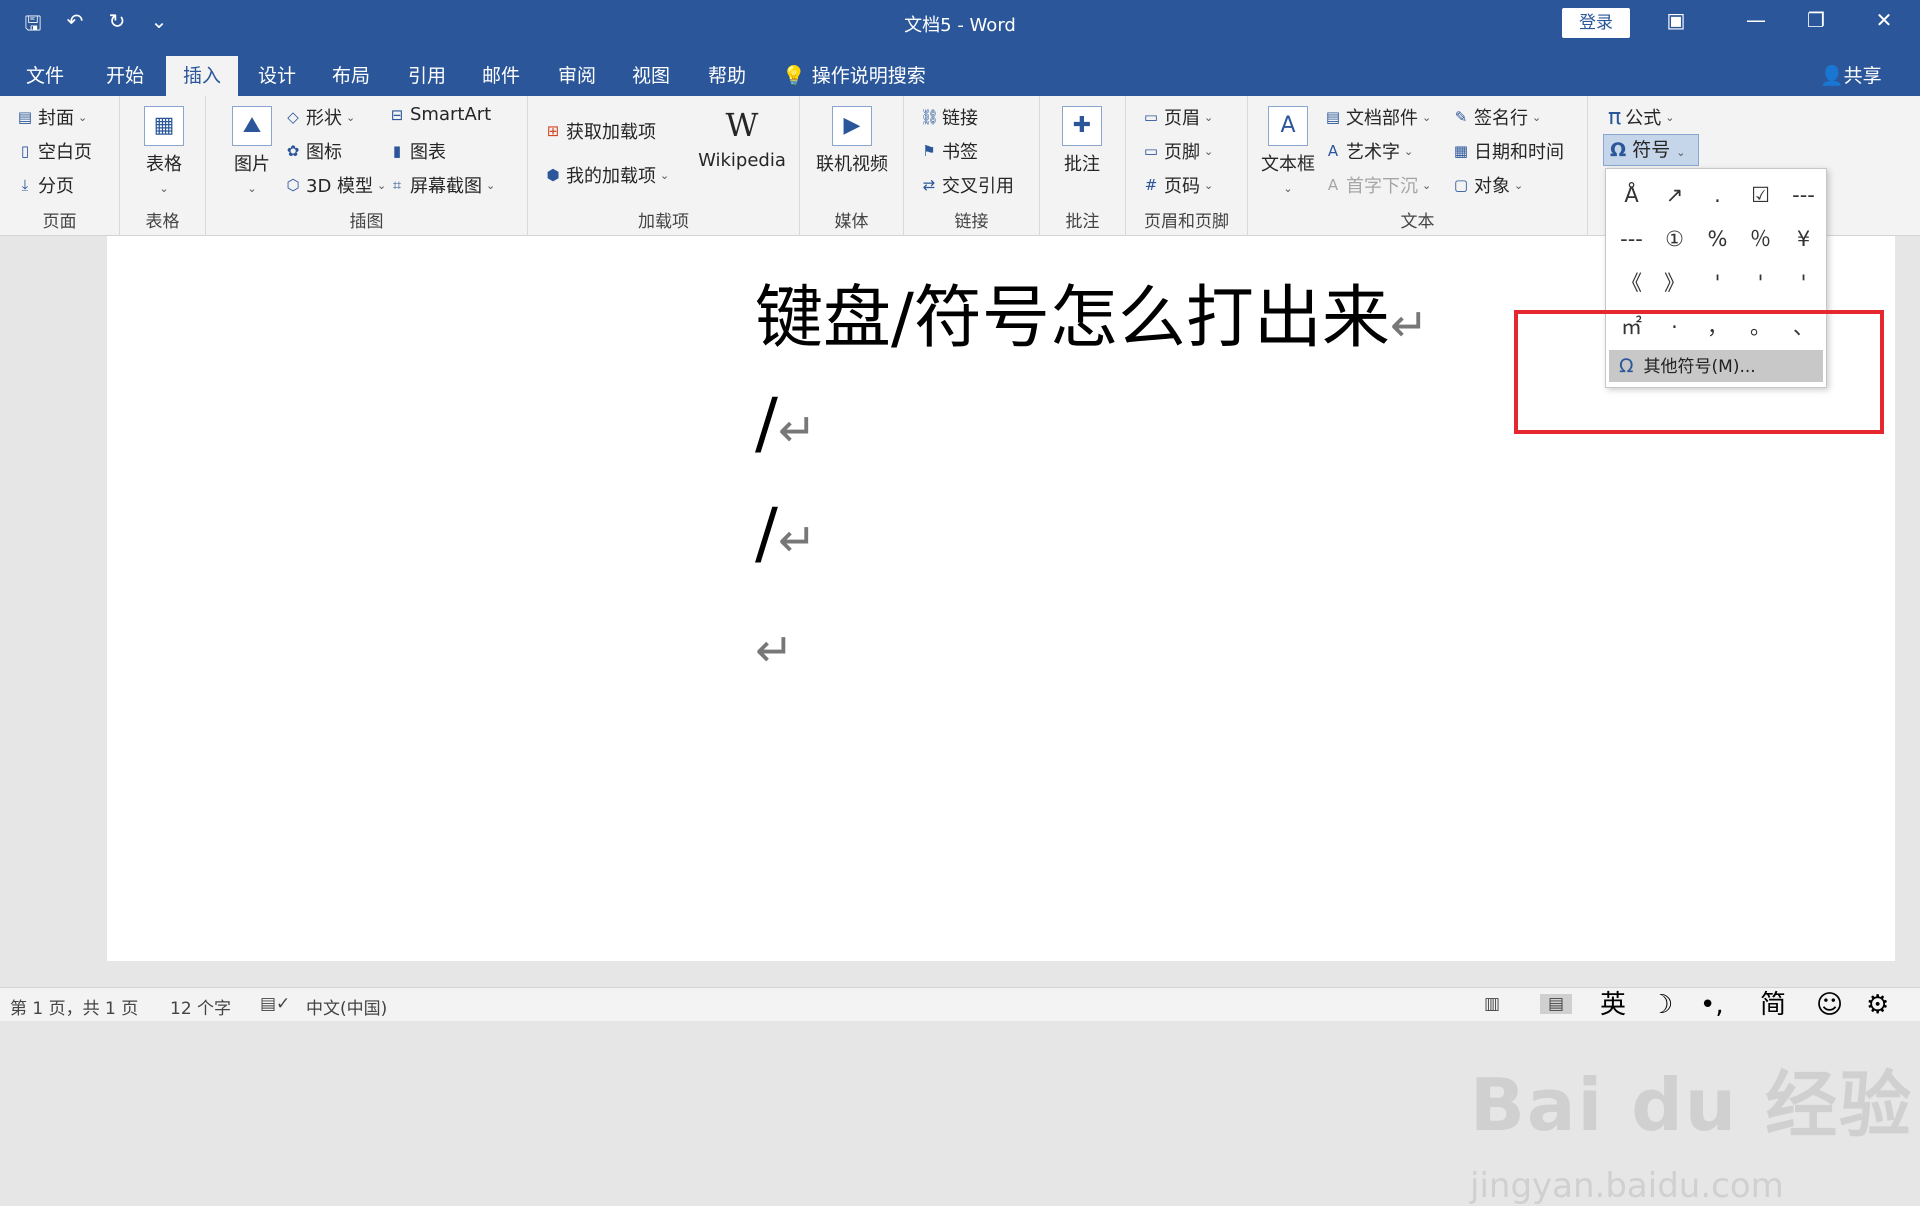  What do you see at coordinates (949, 117) in the screenshot?
I see `link-button: ⛓ 链接` at bounding box center [949, 117].